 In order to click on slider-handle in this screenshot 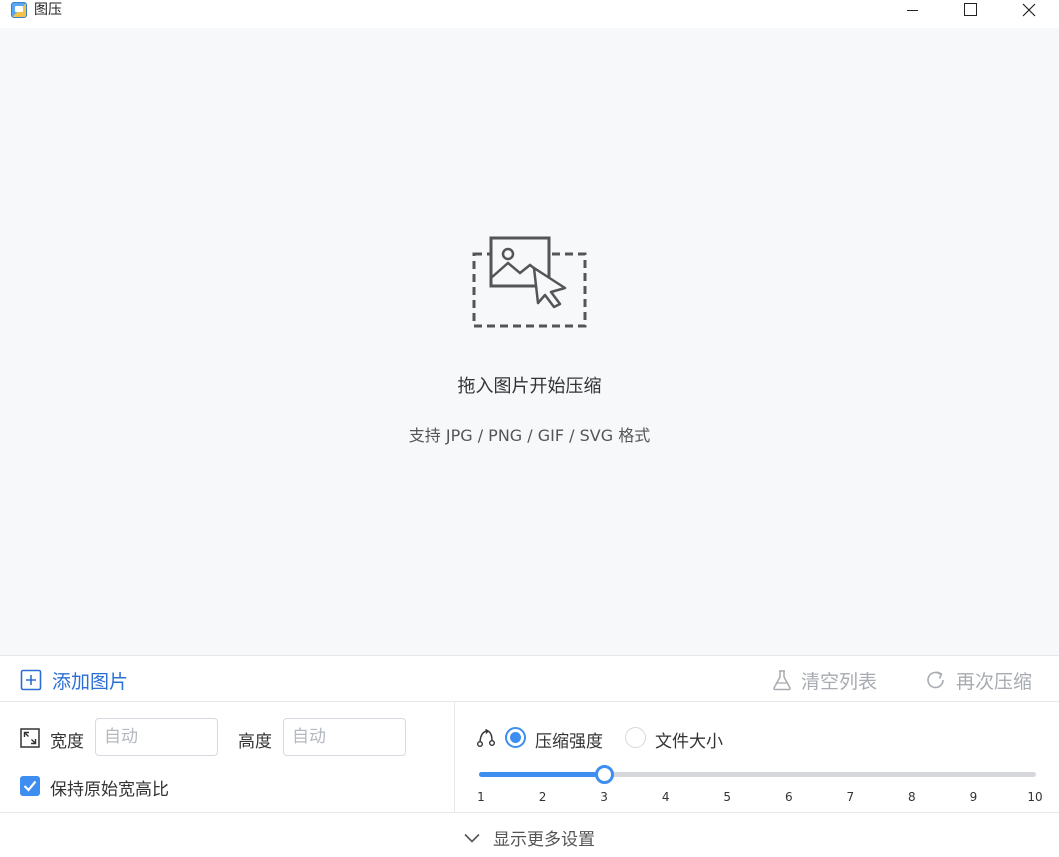, I will do `click(604, 774)`.